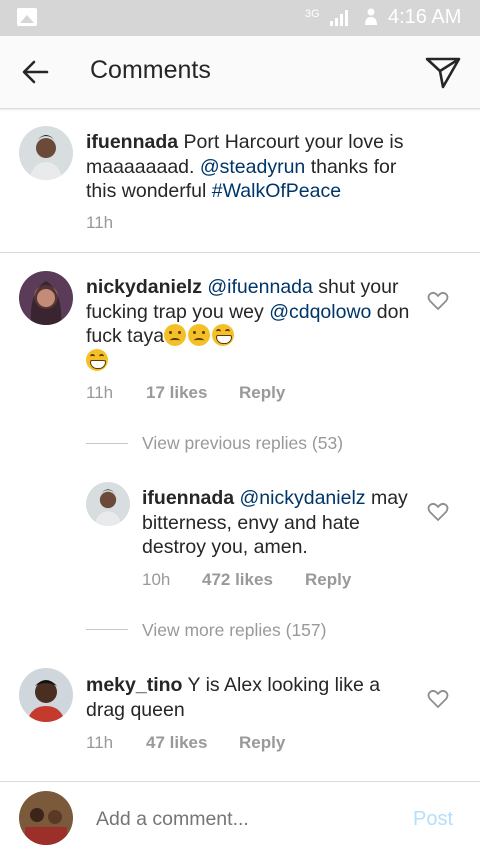  I want to click on view-previous-replies: View previous replies (53), so click(242, 443).